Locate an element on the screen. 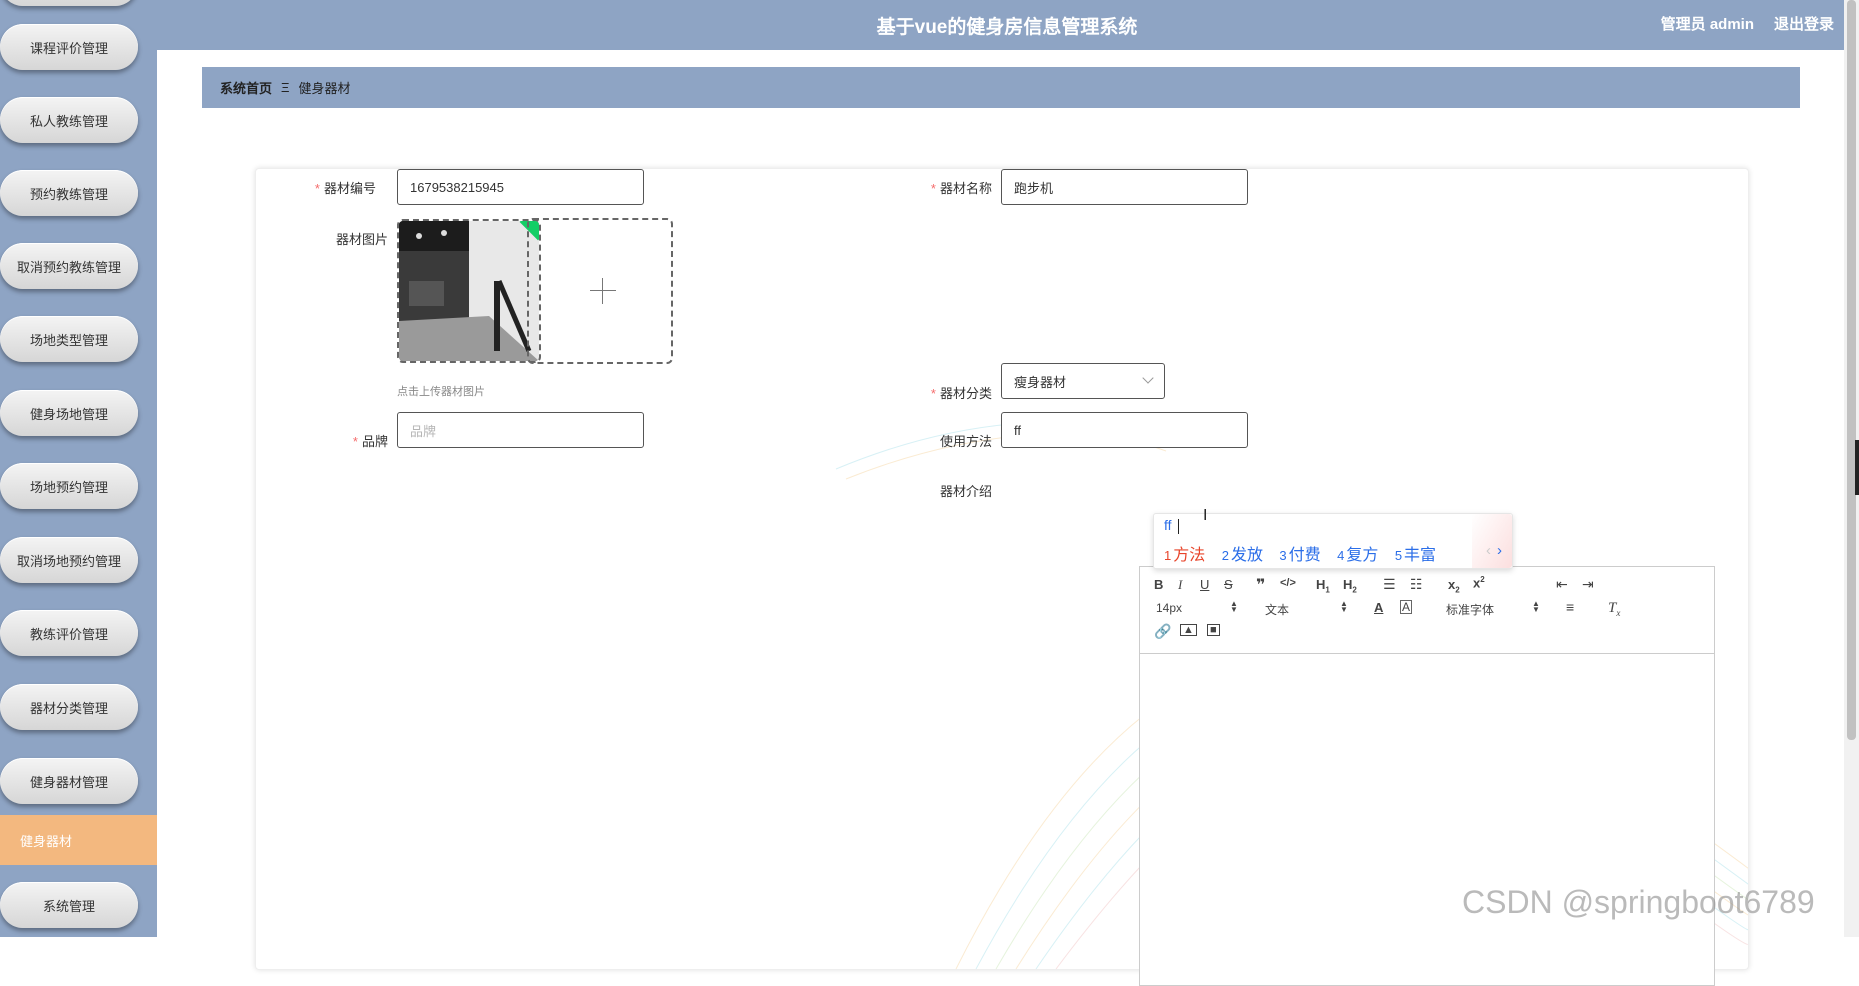  background-color-icon: A is located at coordinates (1406, 607).